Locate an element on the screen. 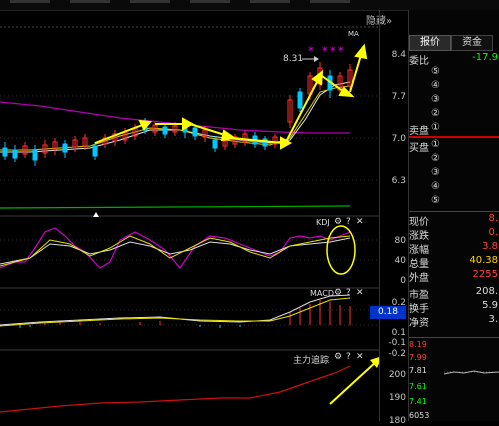 This screenshot has width=499, height=426. signal-stars: * *** is located at coordinates (327, 51).